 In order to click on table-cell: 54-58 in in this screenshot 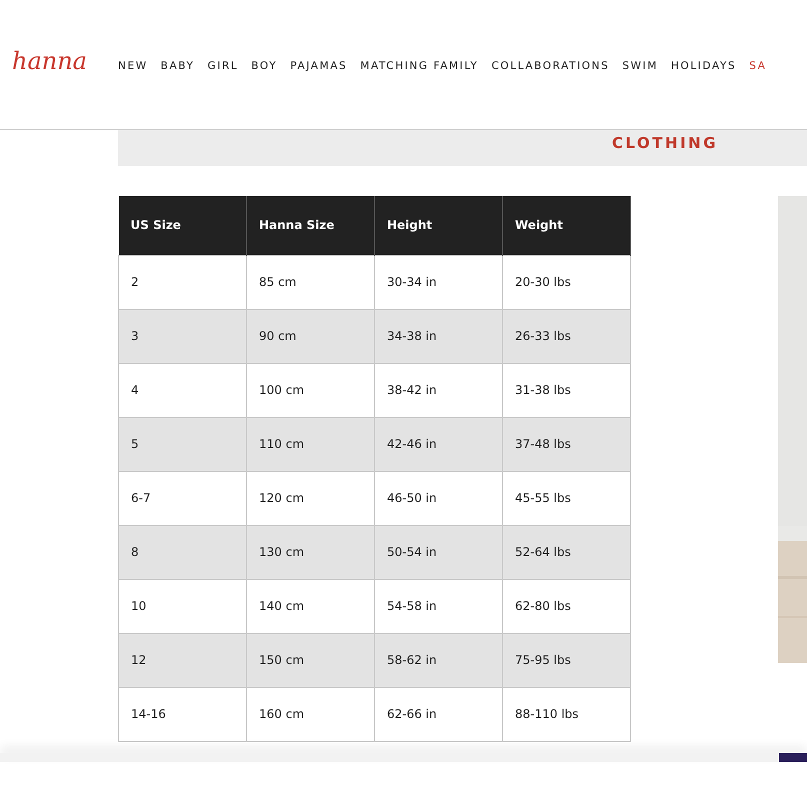, I will do `click(438, 606)`.